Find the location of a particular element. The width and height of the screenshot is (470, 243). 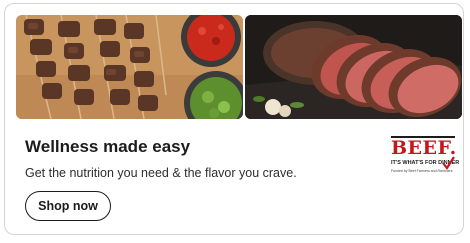

shop-now-button: Shop now is located at coordinates (68, 206).